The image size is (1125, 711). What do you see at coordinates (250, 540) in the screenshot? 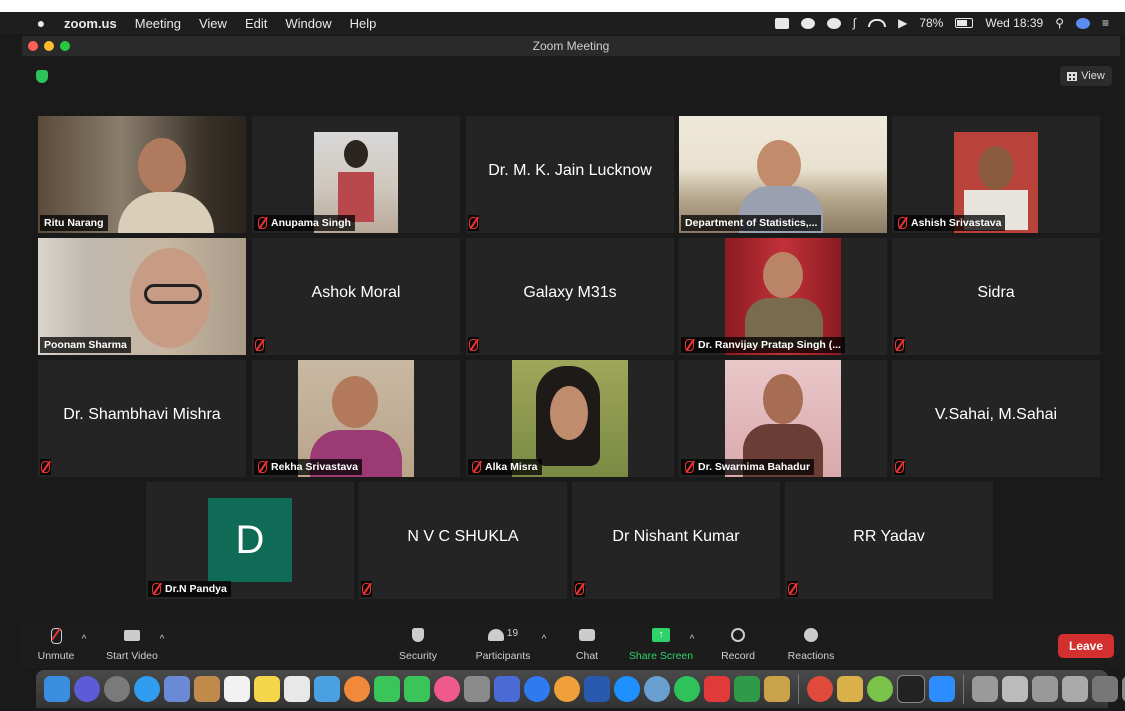
I see `participant-tile-n-pandya: D Dr.N Pandya` at bounding box center [250, 540].